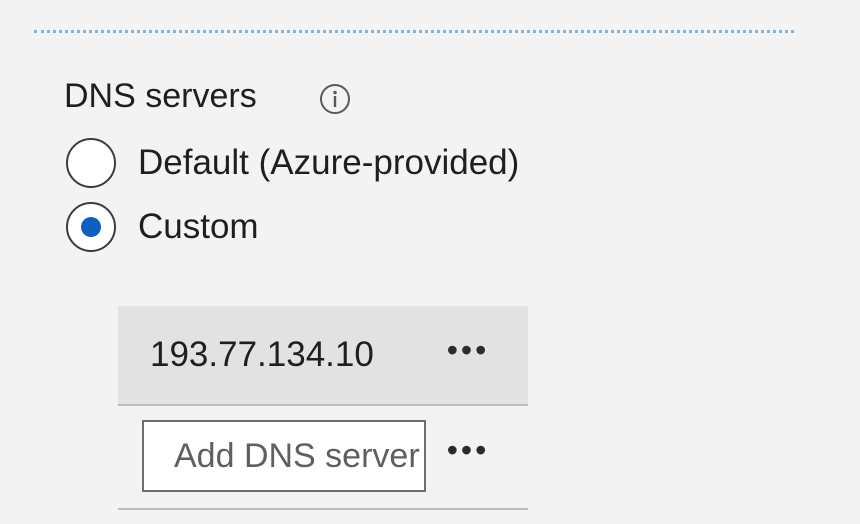  What do you see at coordinates (414, 31) in the screenshot?
I see `section-divider` at bounding box center [414, 31].